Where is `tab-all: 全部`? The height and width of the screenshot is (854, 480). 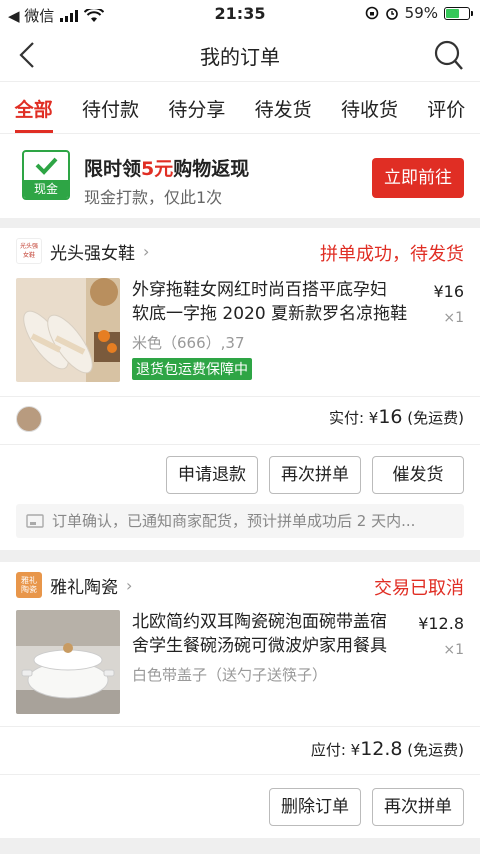
tab-all: 全部 is located at coordinates (34, 107).